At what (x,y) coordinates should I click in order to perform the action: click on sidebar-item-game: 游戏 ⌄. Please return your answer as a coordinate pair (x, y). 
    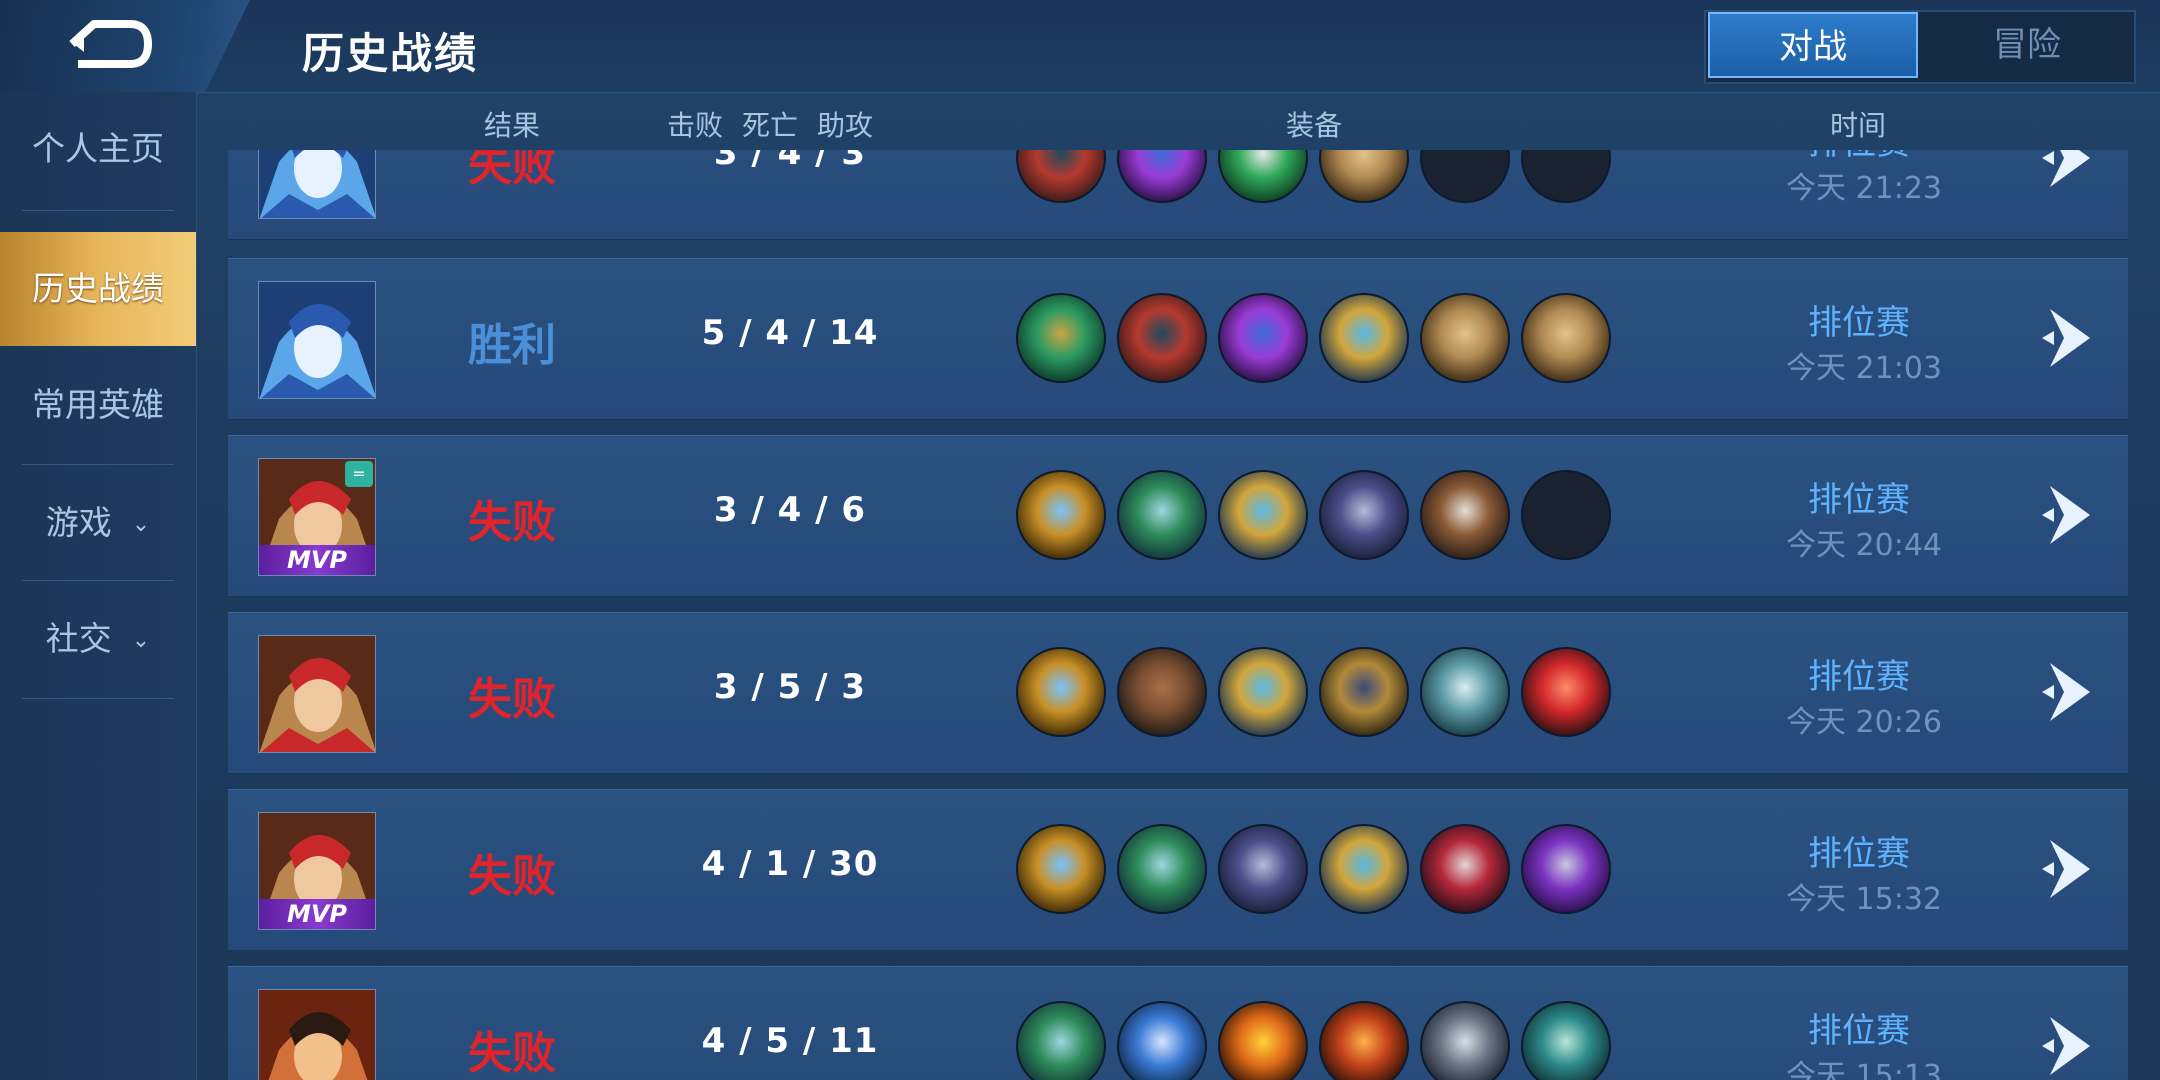
    Looking at the image, I should click on (98, 523).